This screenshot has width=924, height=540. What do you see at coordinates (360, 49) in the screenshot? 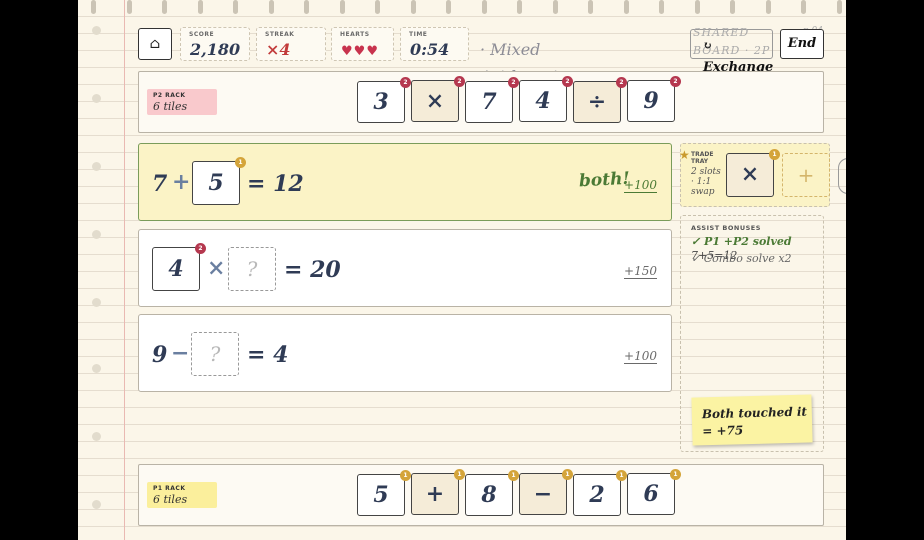
I see `hearts-row: ♥♥♥` at bounding box center [360, 49].